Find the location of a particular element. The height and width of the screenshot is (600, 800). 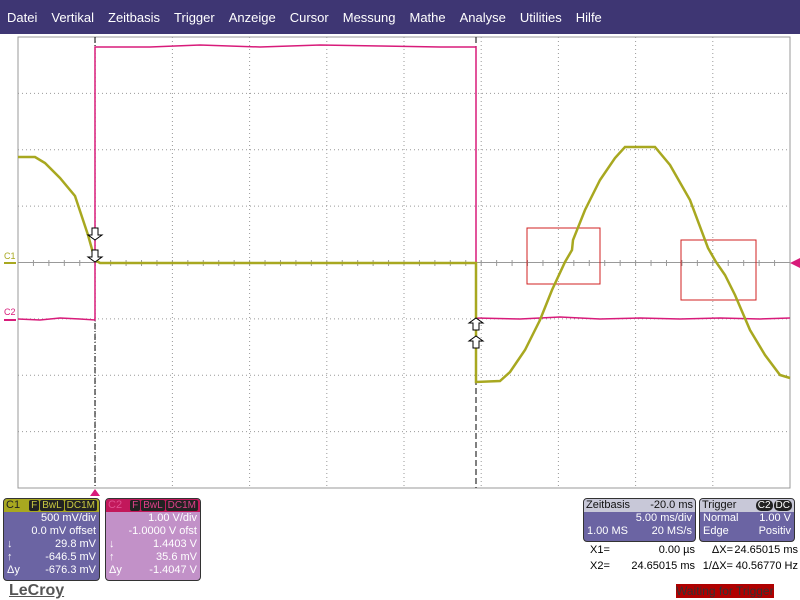

menu-analyse: Analyse is located at coordinates (483, 17).